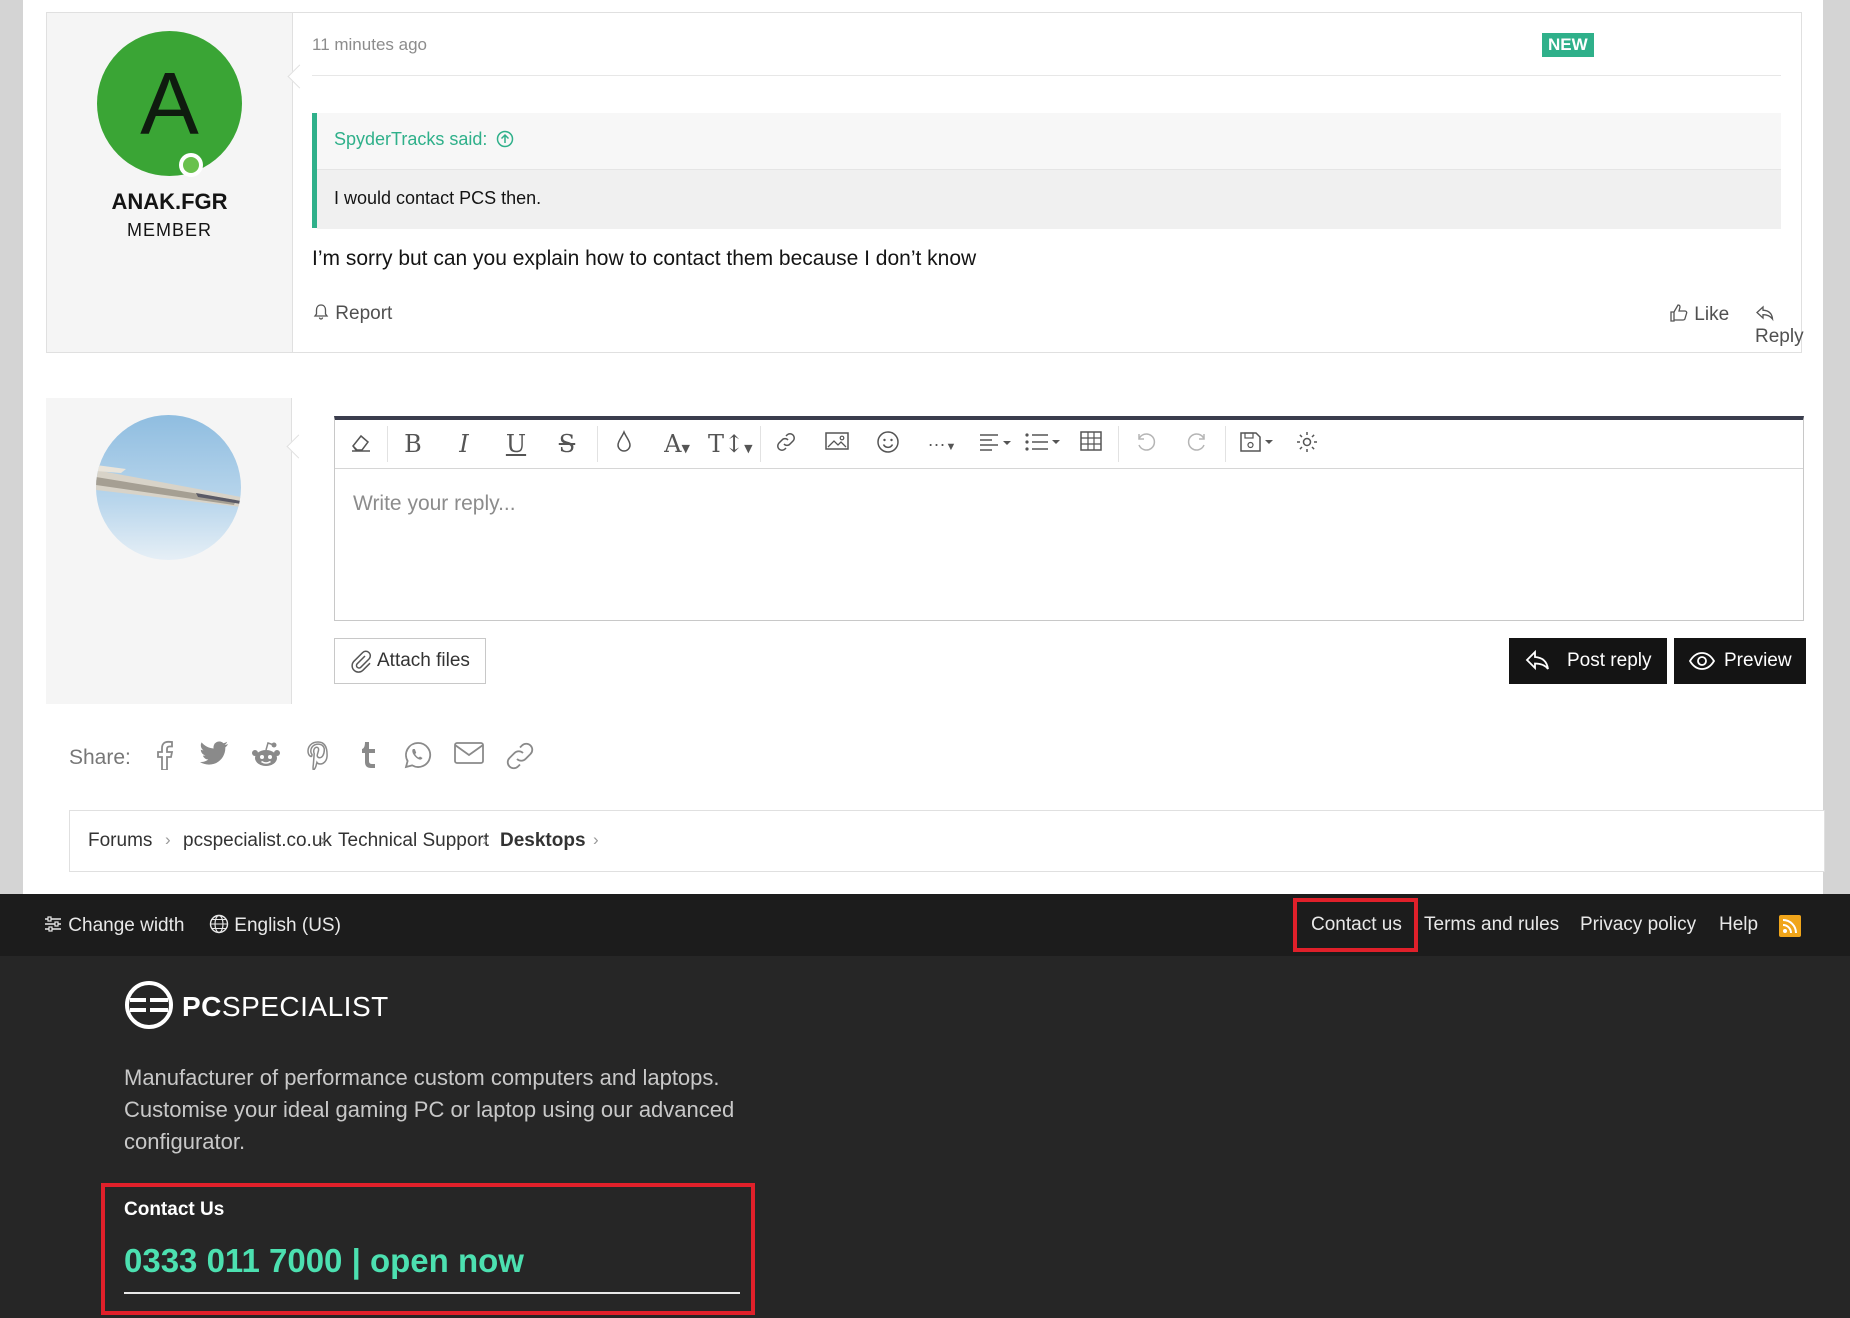  I want to click on tumblr-icon, so click(368, 757).